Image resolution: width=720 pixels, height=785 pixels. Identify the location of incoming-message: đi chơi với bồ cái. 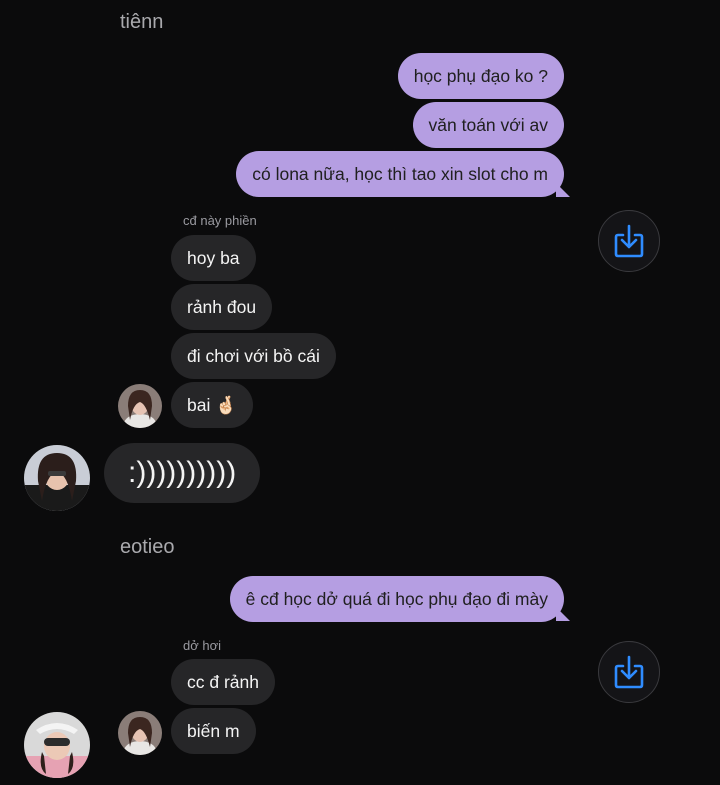
(253, 356).